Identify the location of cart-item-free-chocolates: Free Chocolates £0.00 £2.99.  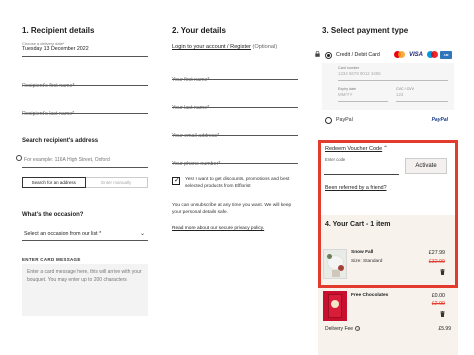
(388, 308).